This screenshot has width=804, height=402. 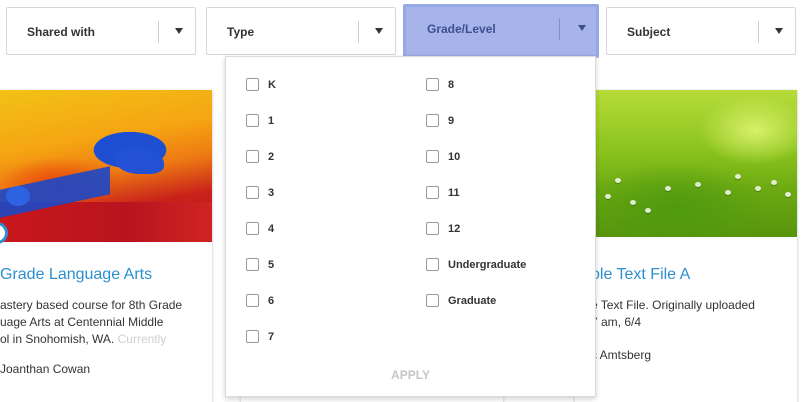 I want to click on description-line: 7 am, 6/4, so click(x=616, y=322).